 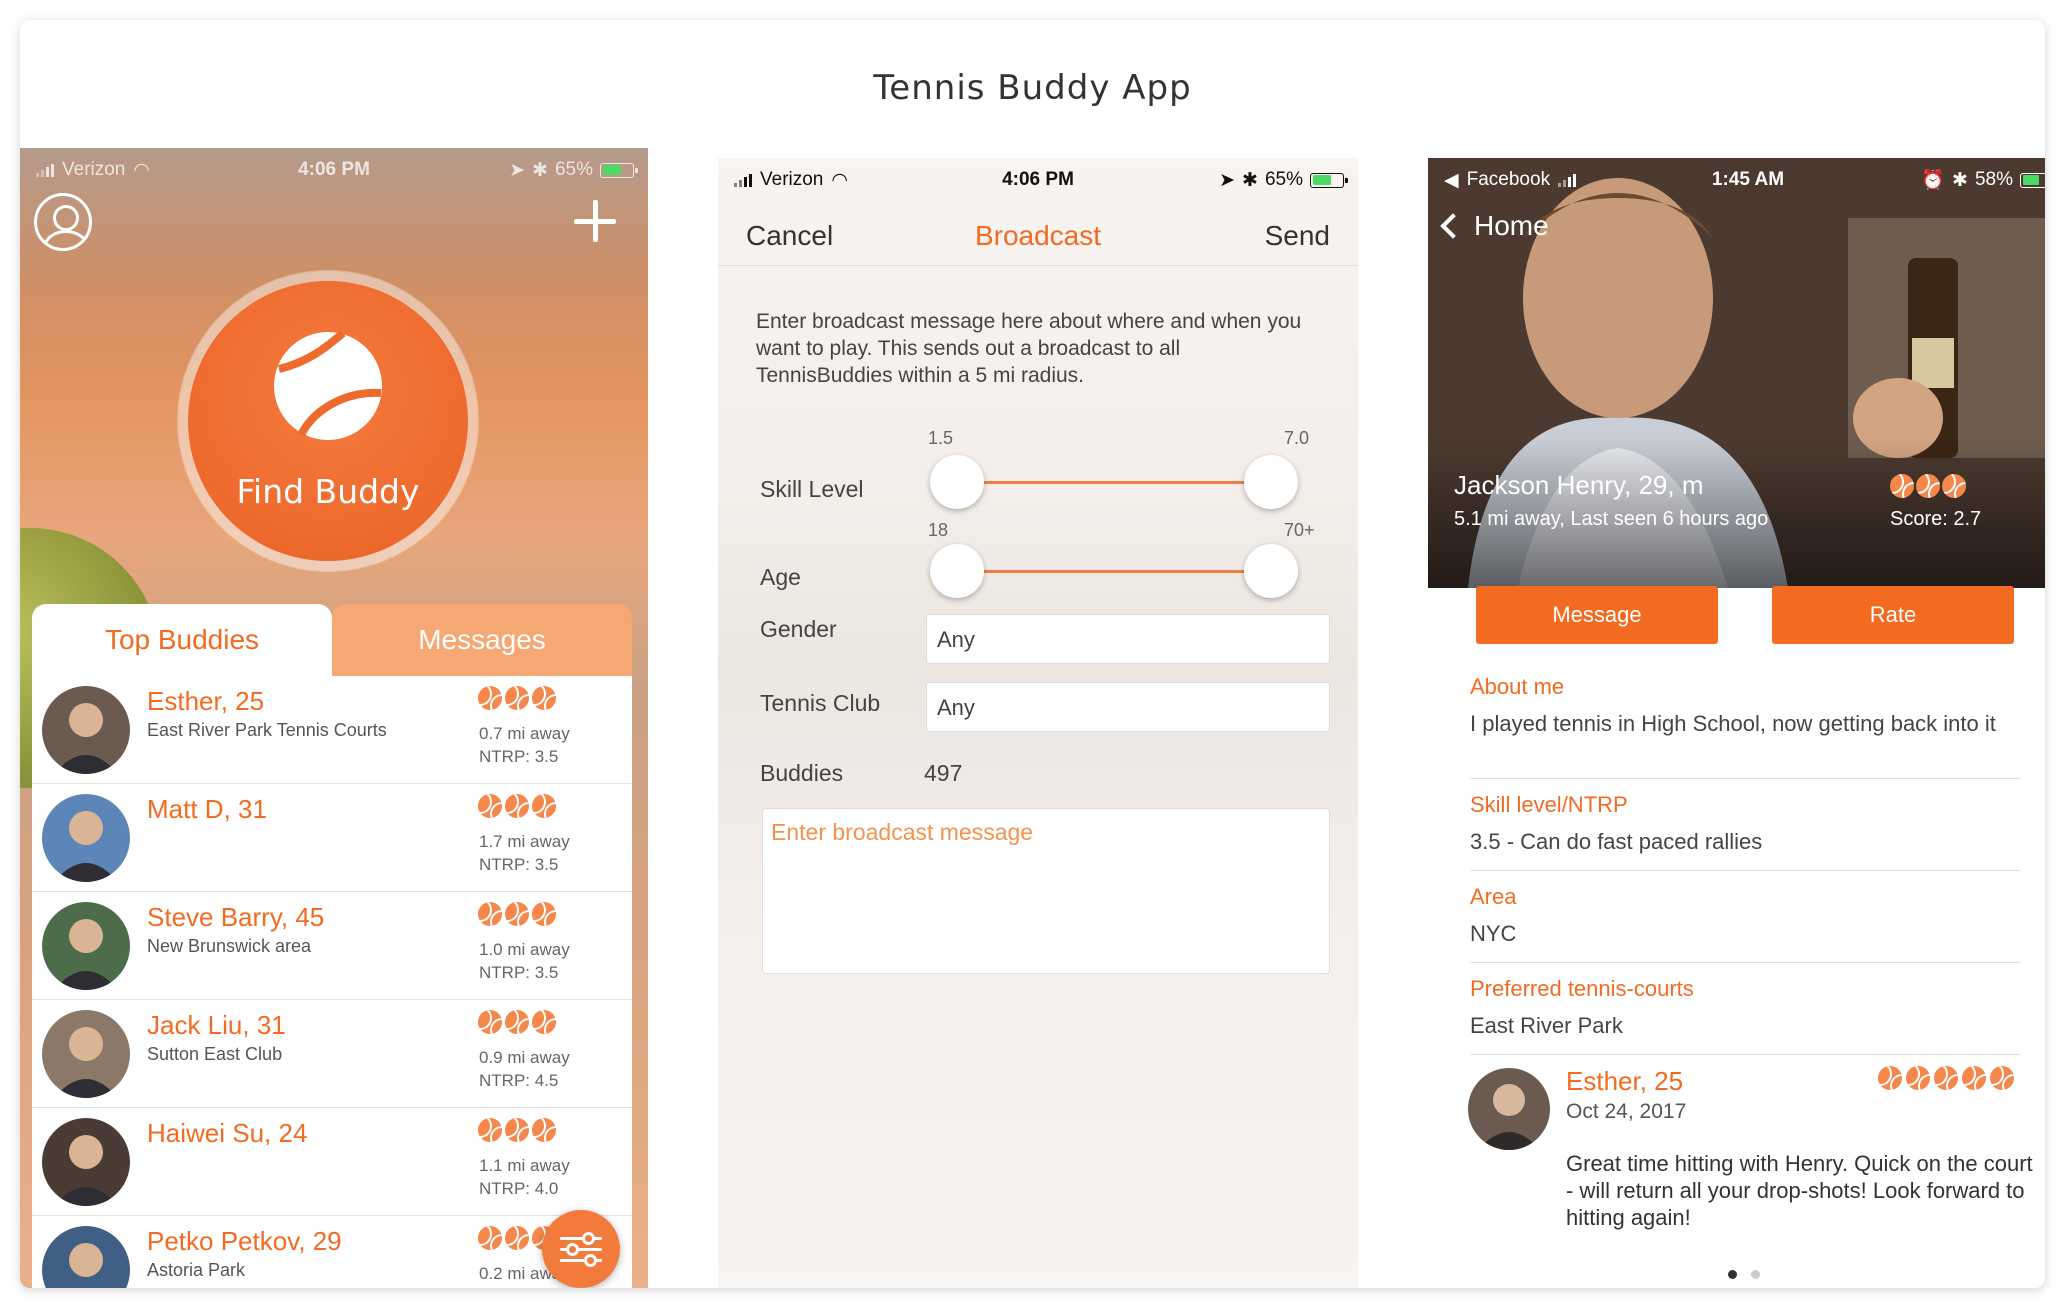 I want to click on find-buddy-label: Find Buddy, so click(x=328, y=491).